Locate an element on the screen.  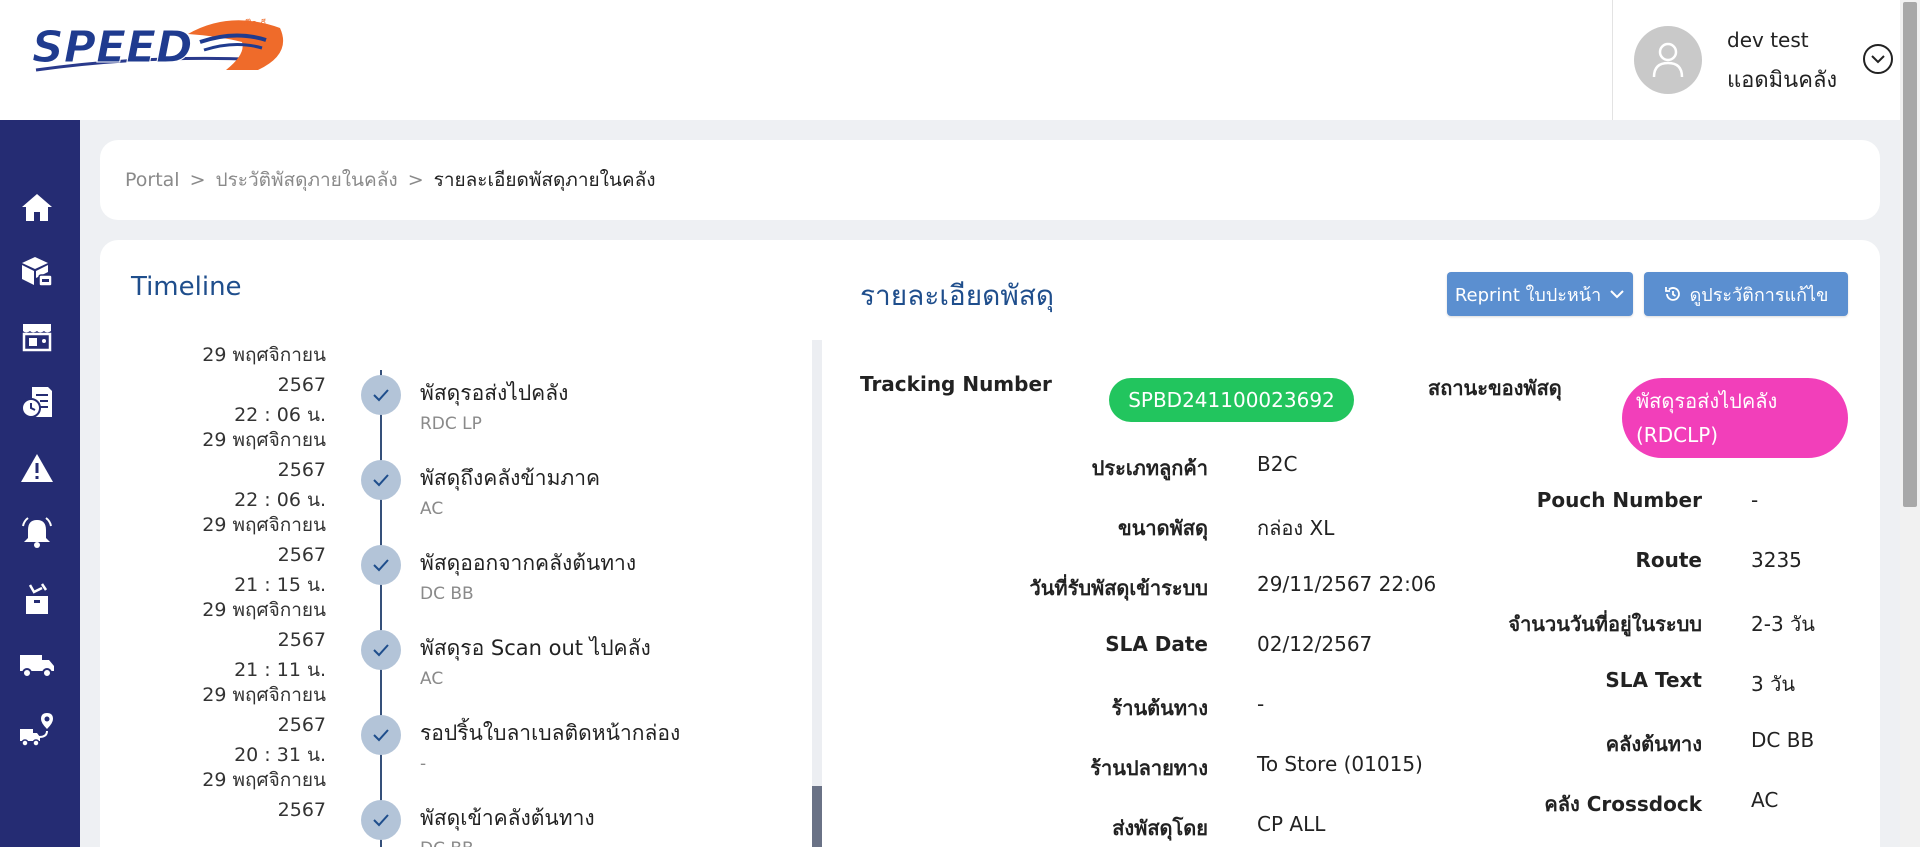
timeline-date: 29 พฤศจิกายน 2567 21 : 15 น. is located at coordinates (264, 555).